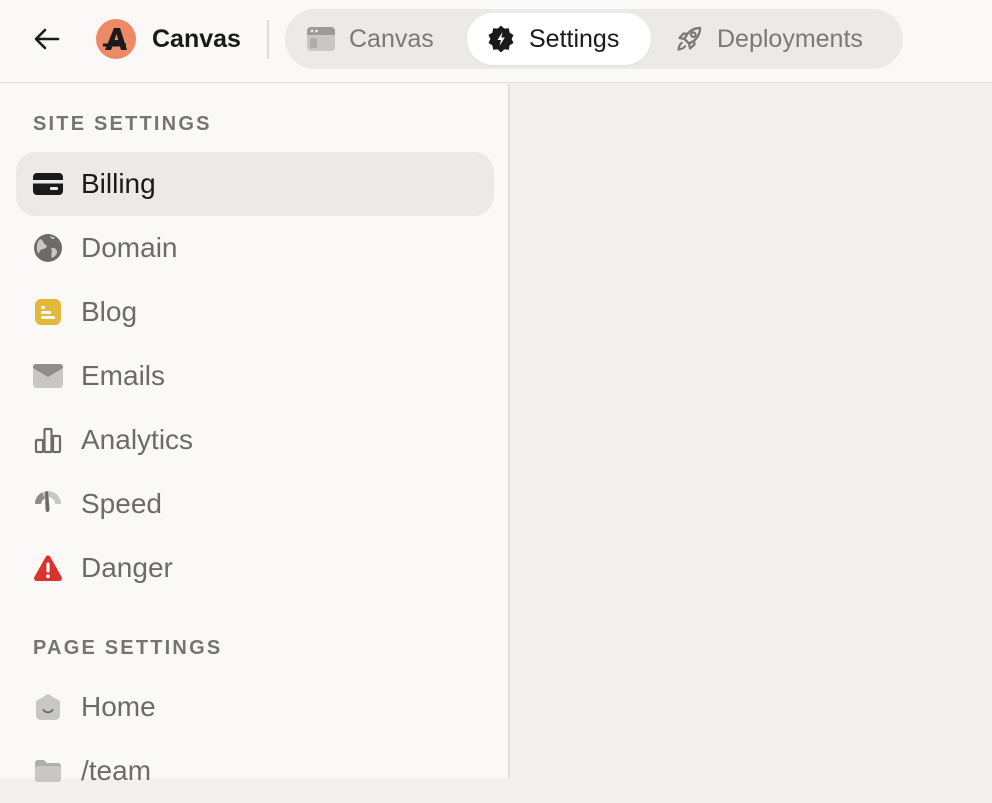  Describe the element at coordinates (116, 770) in the screenshot. I see `sidebar-item-label: /team` at that location.